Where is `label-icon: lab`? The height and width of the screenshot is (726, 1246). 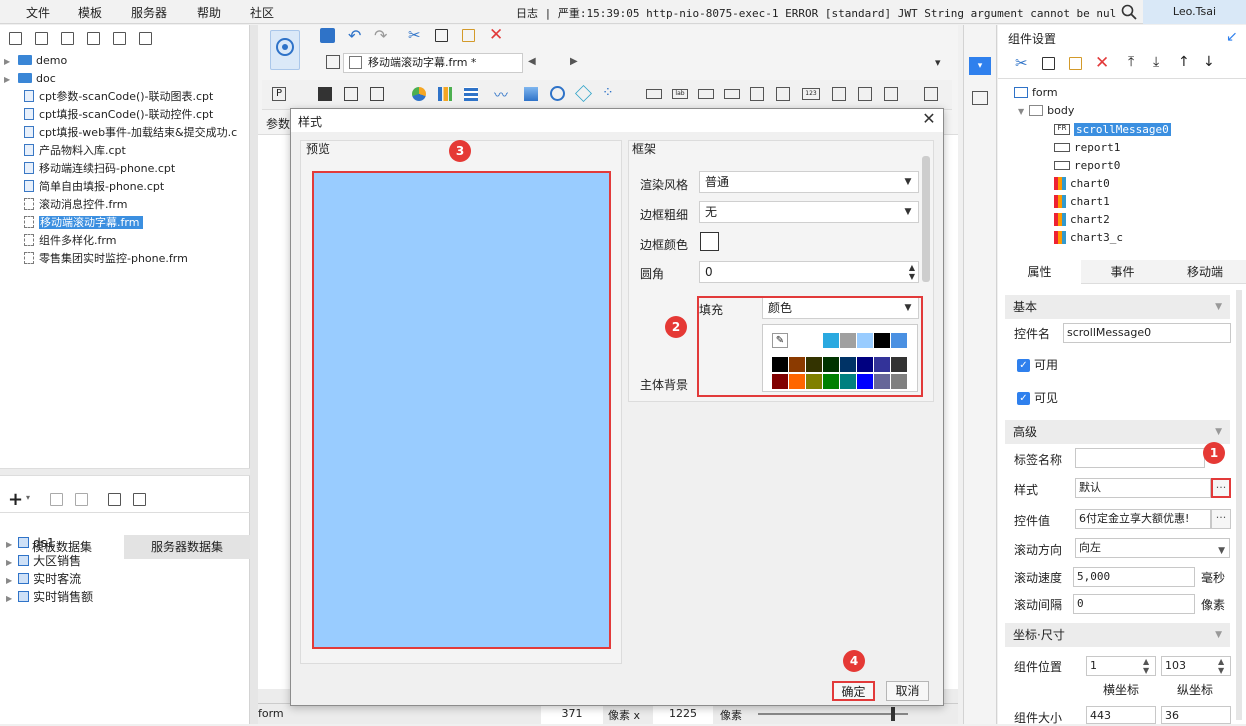
label-icon: lab is located at coordinates (680, 94).